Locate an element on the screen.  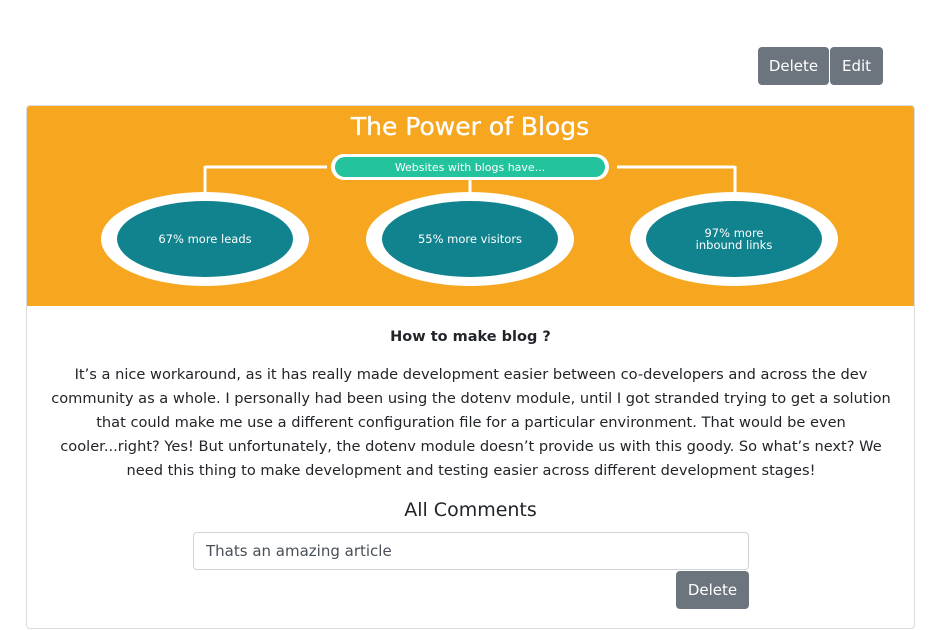
post-title: How to make blog ? is located at coordinates (470, 337).